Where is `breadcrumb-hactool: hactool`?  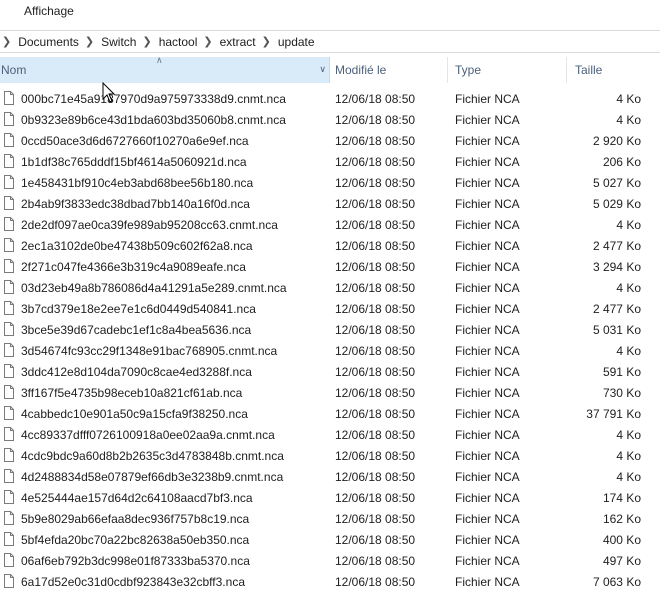
breadcrumb-hactool: hactool is located at coordinates (178, 42).